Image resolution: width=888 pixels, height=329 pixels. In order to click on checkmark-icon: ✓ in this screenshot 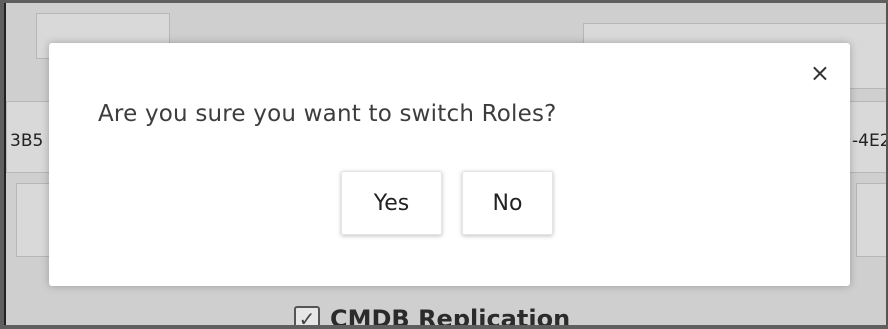, I will do `click(307, 316)`.